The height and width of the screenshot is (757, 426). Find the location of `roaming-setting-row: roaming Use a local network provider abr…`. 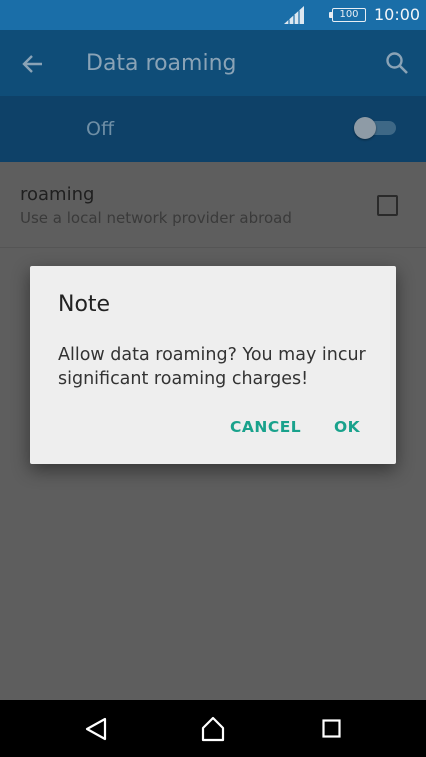

roaming-setting-row: roaming Use a local network provider abr… is located at coordinates (213, 205).